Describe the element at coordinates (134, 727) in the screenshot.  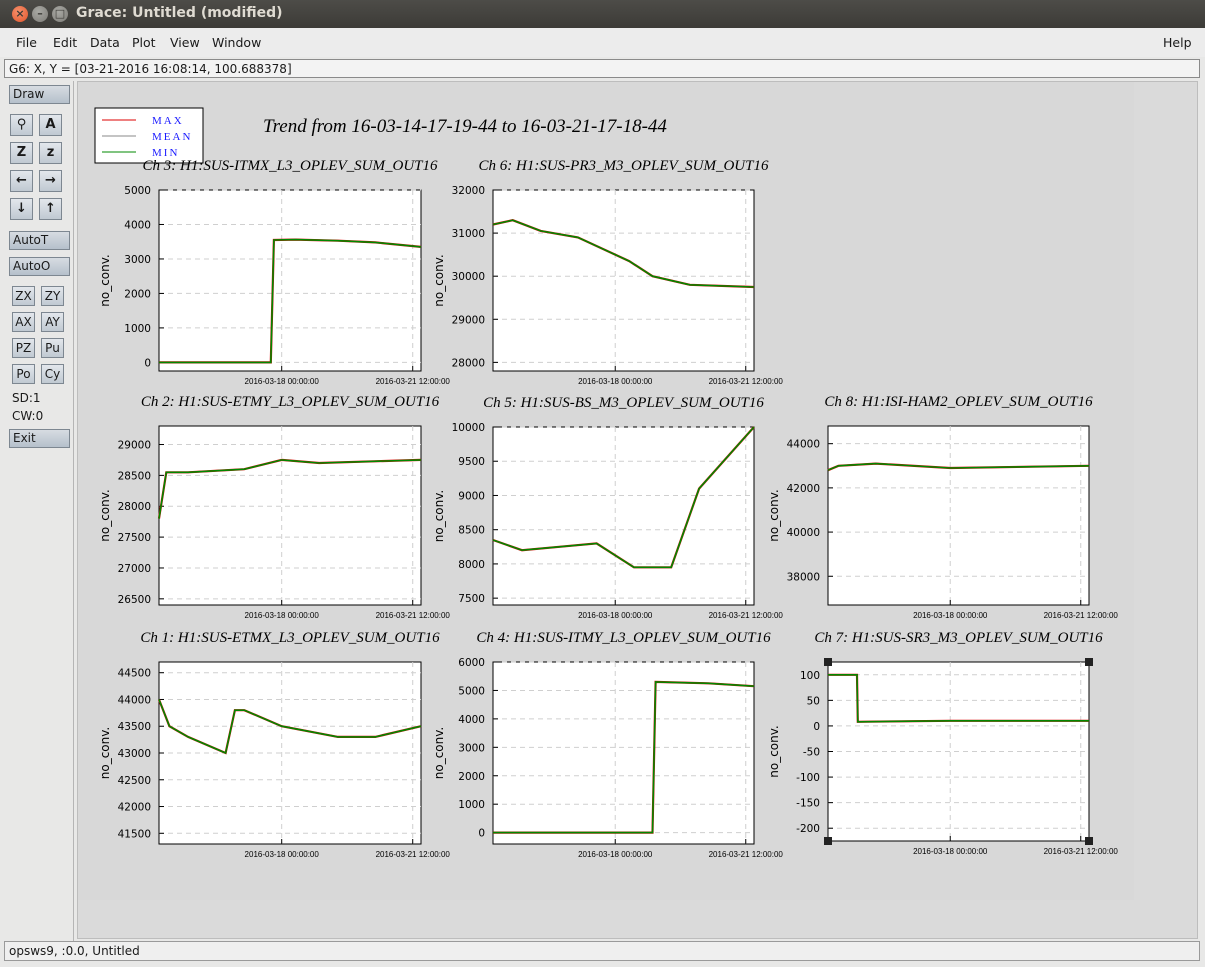
I see `y-tick-label: 43500` at that location.